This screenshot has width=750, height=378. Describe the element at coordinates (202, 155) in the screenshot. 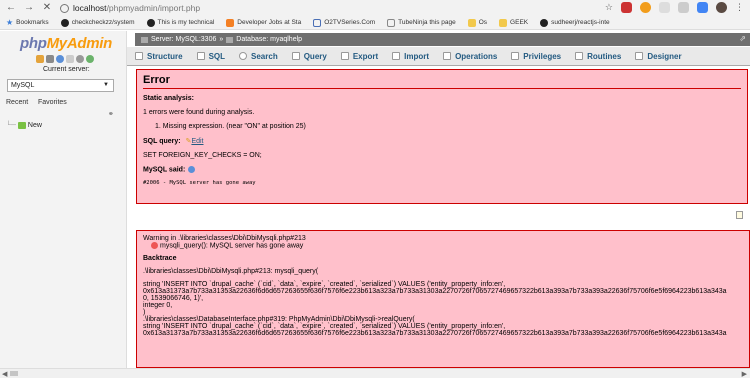

I see `sql-query-text: SET FOREIGN_KEY_CHECKS = ON;` at that location.